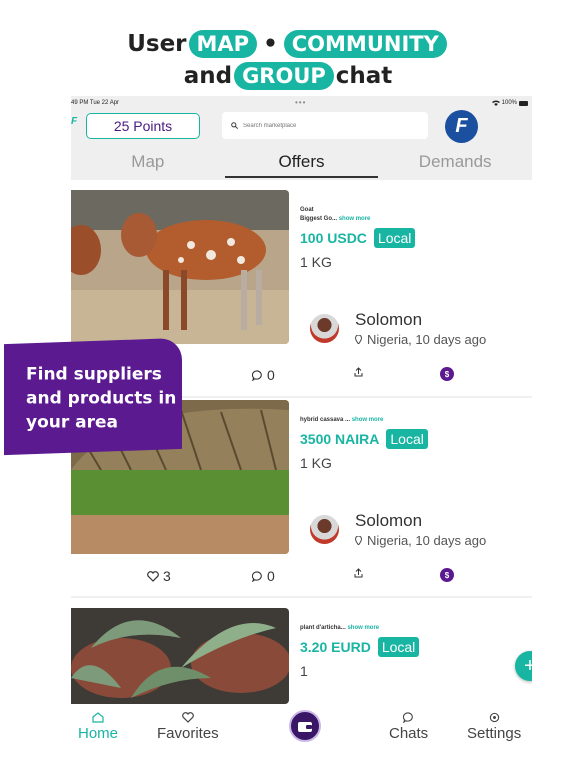  Describe the element at coordinates (180, 267) in the screenshot. I see `listing-image-goat` at that location.